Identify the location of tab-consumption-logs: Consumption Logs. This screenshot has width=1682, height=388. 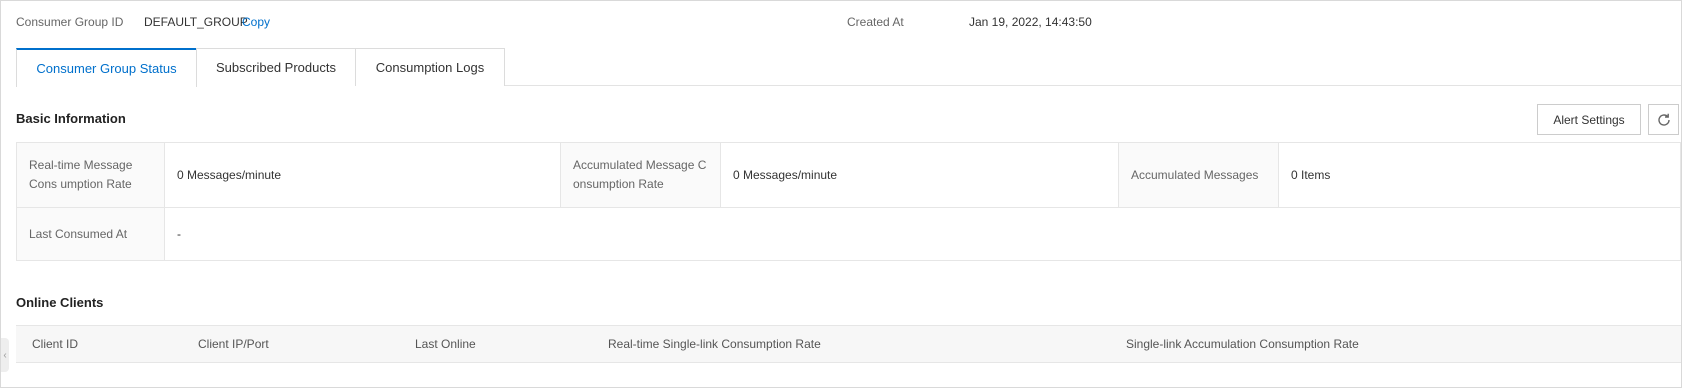
(430, 67).